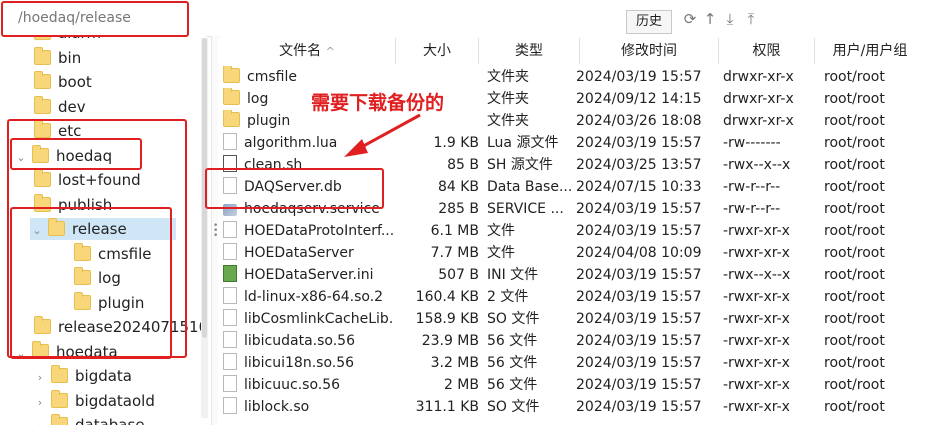 The height and width of the screenshot is (425, 935). I want to click on file-modified-time: 2024/09/12 14:15, so click(639, 99).